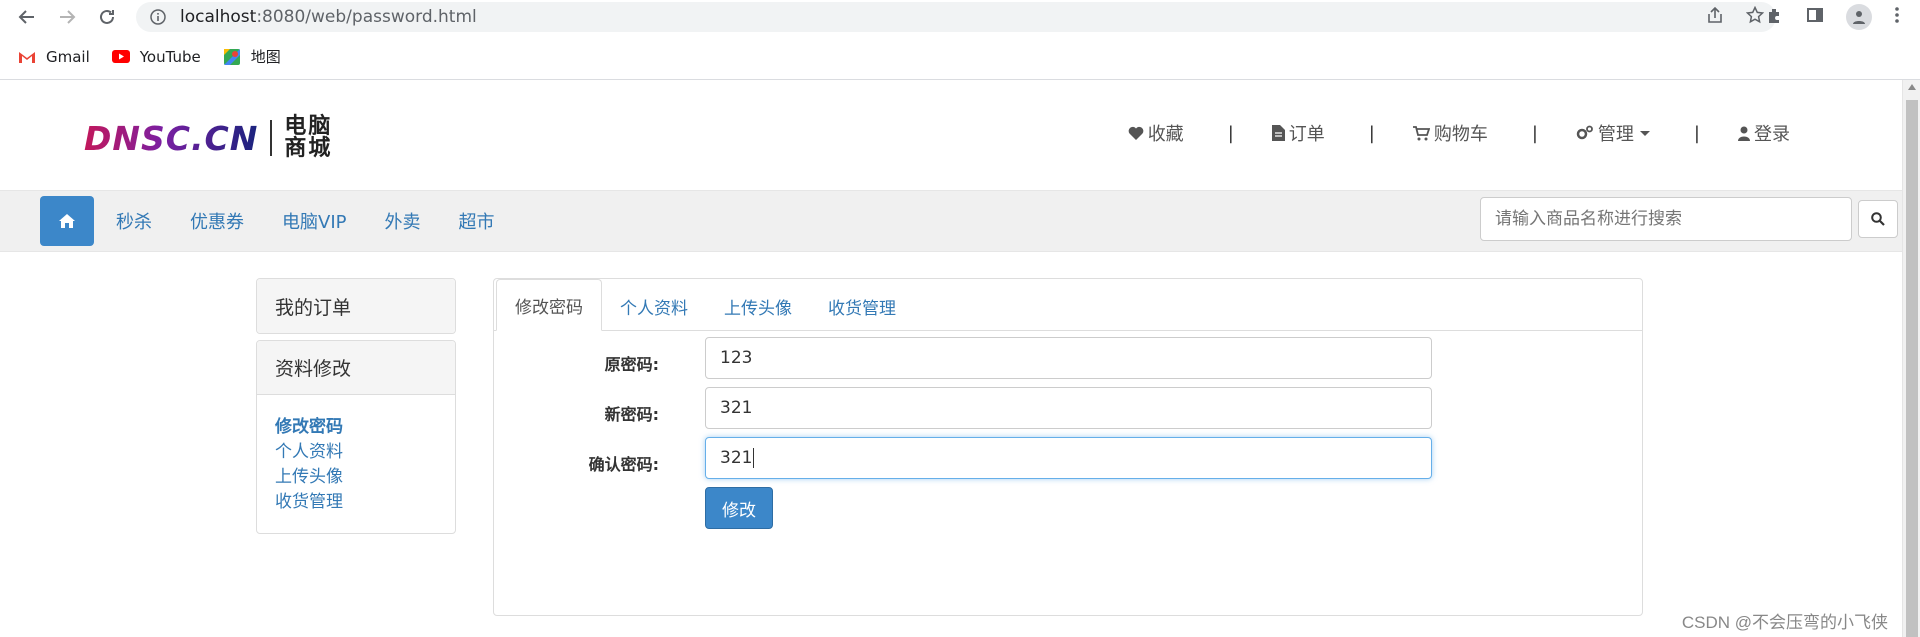 The height and width of the screenshot is (637, 1920). I want to click on bookmark-youtube: YouTube, so click(156, 56).